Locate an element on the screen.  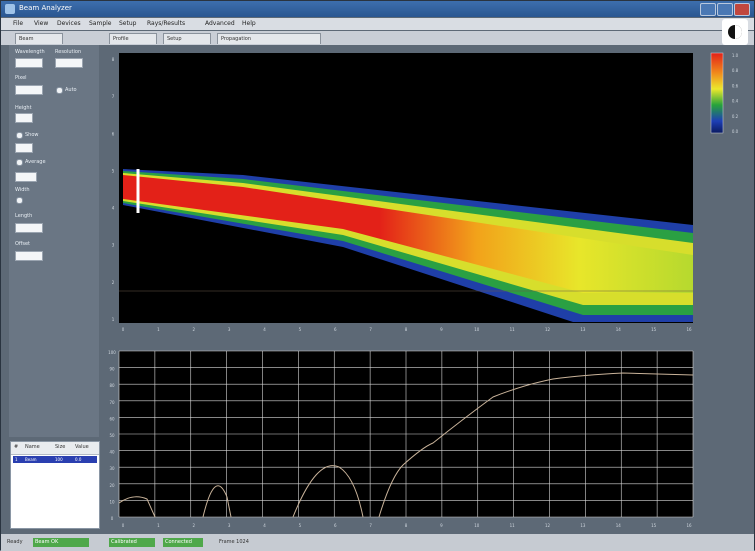
column-header: # is located at coordinates (16, 447).